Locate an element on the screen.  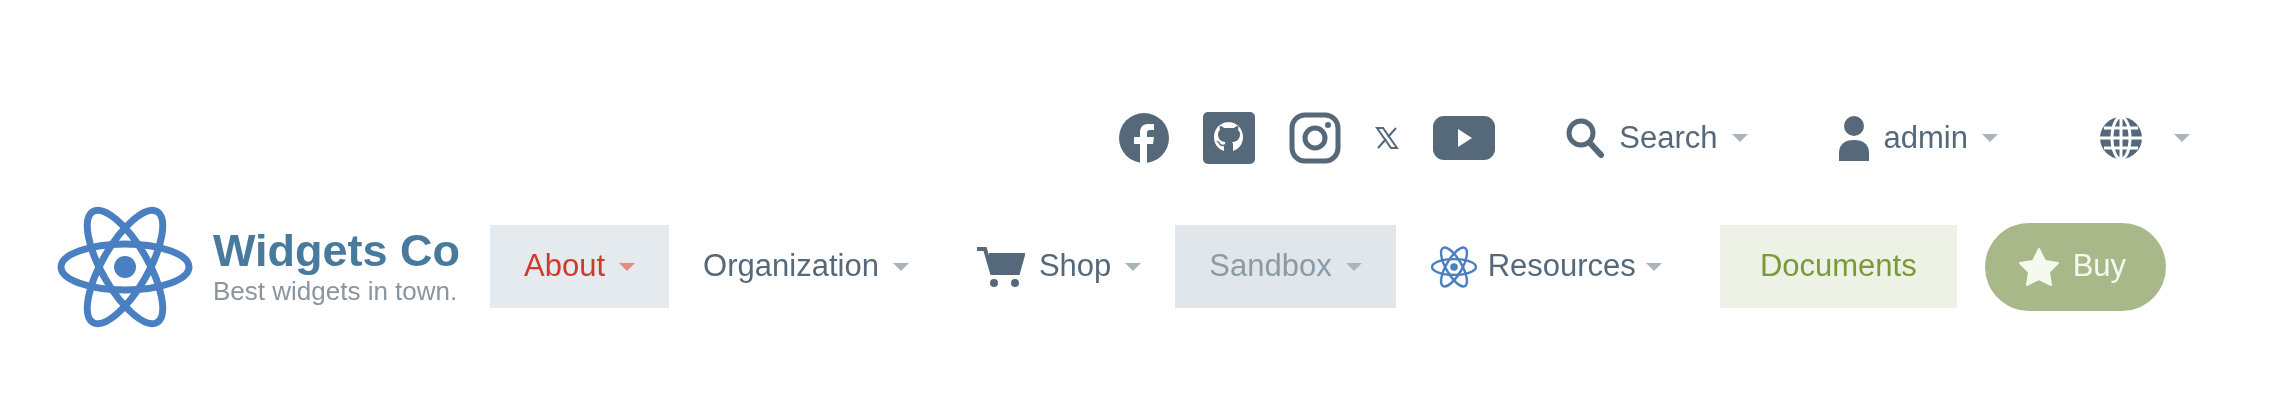
user-menu-button: admin is located at coordinates (1917, 138).